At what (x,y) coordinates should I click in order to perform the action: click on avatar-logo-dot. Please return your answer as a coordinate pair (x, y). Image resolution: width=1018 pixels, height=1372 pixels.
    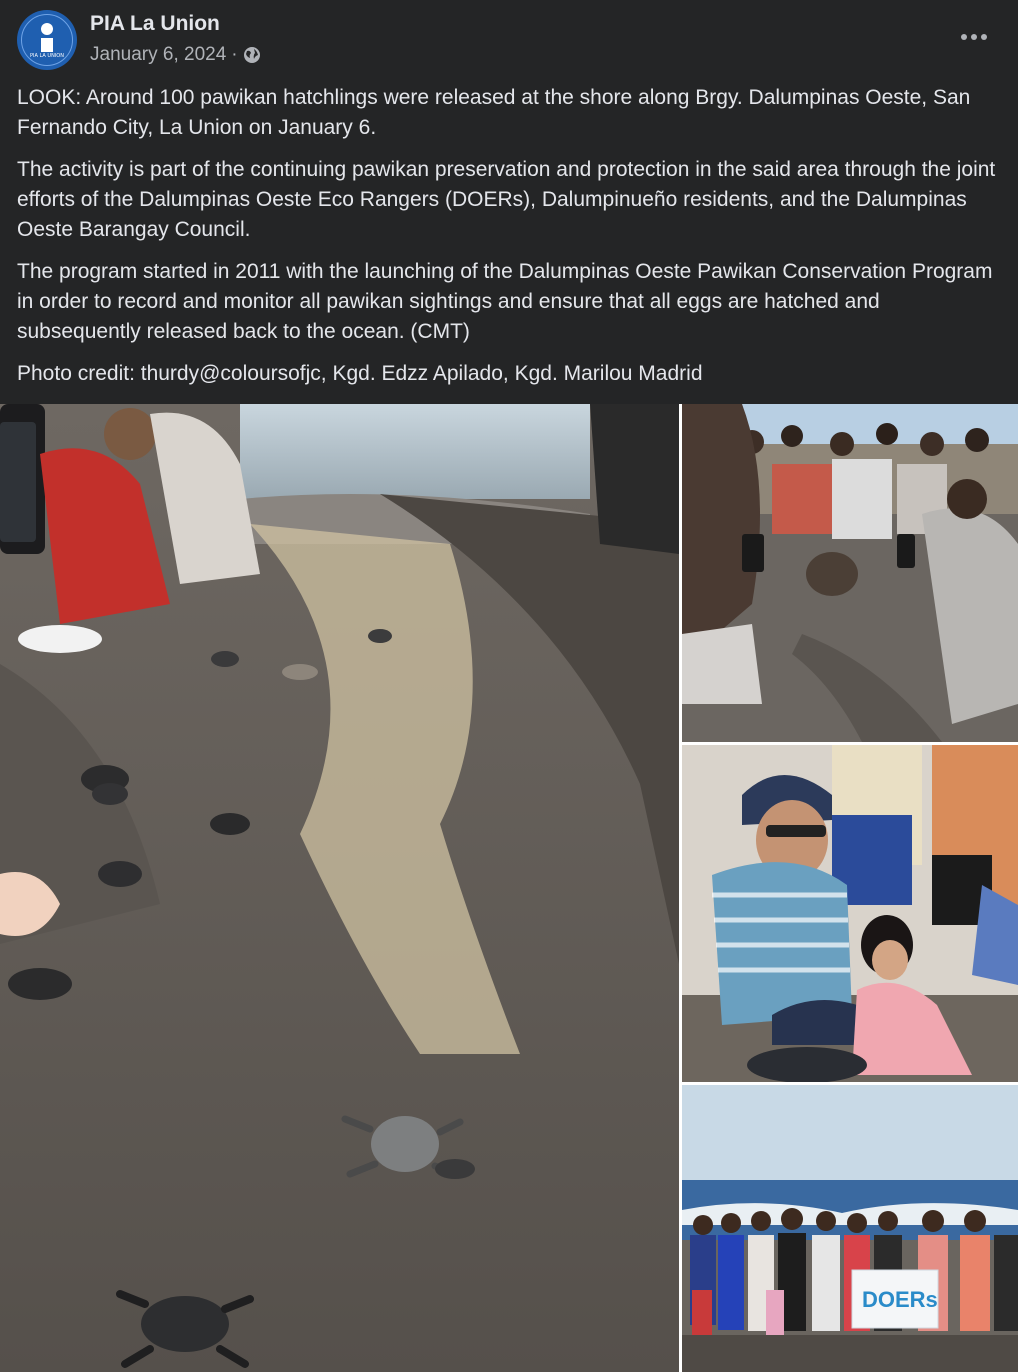
    Looking at the image, I should click on (47, 29).